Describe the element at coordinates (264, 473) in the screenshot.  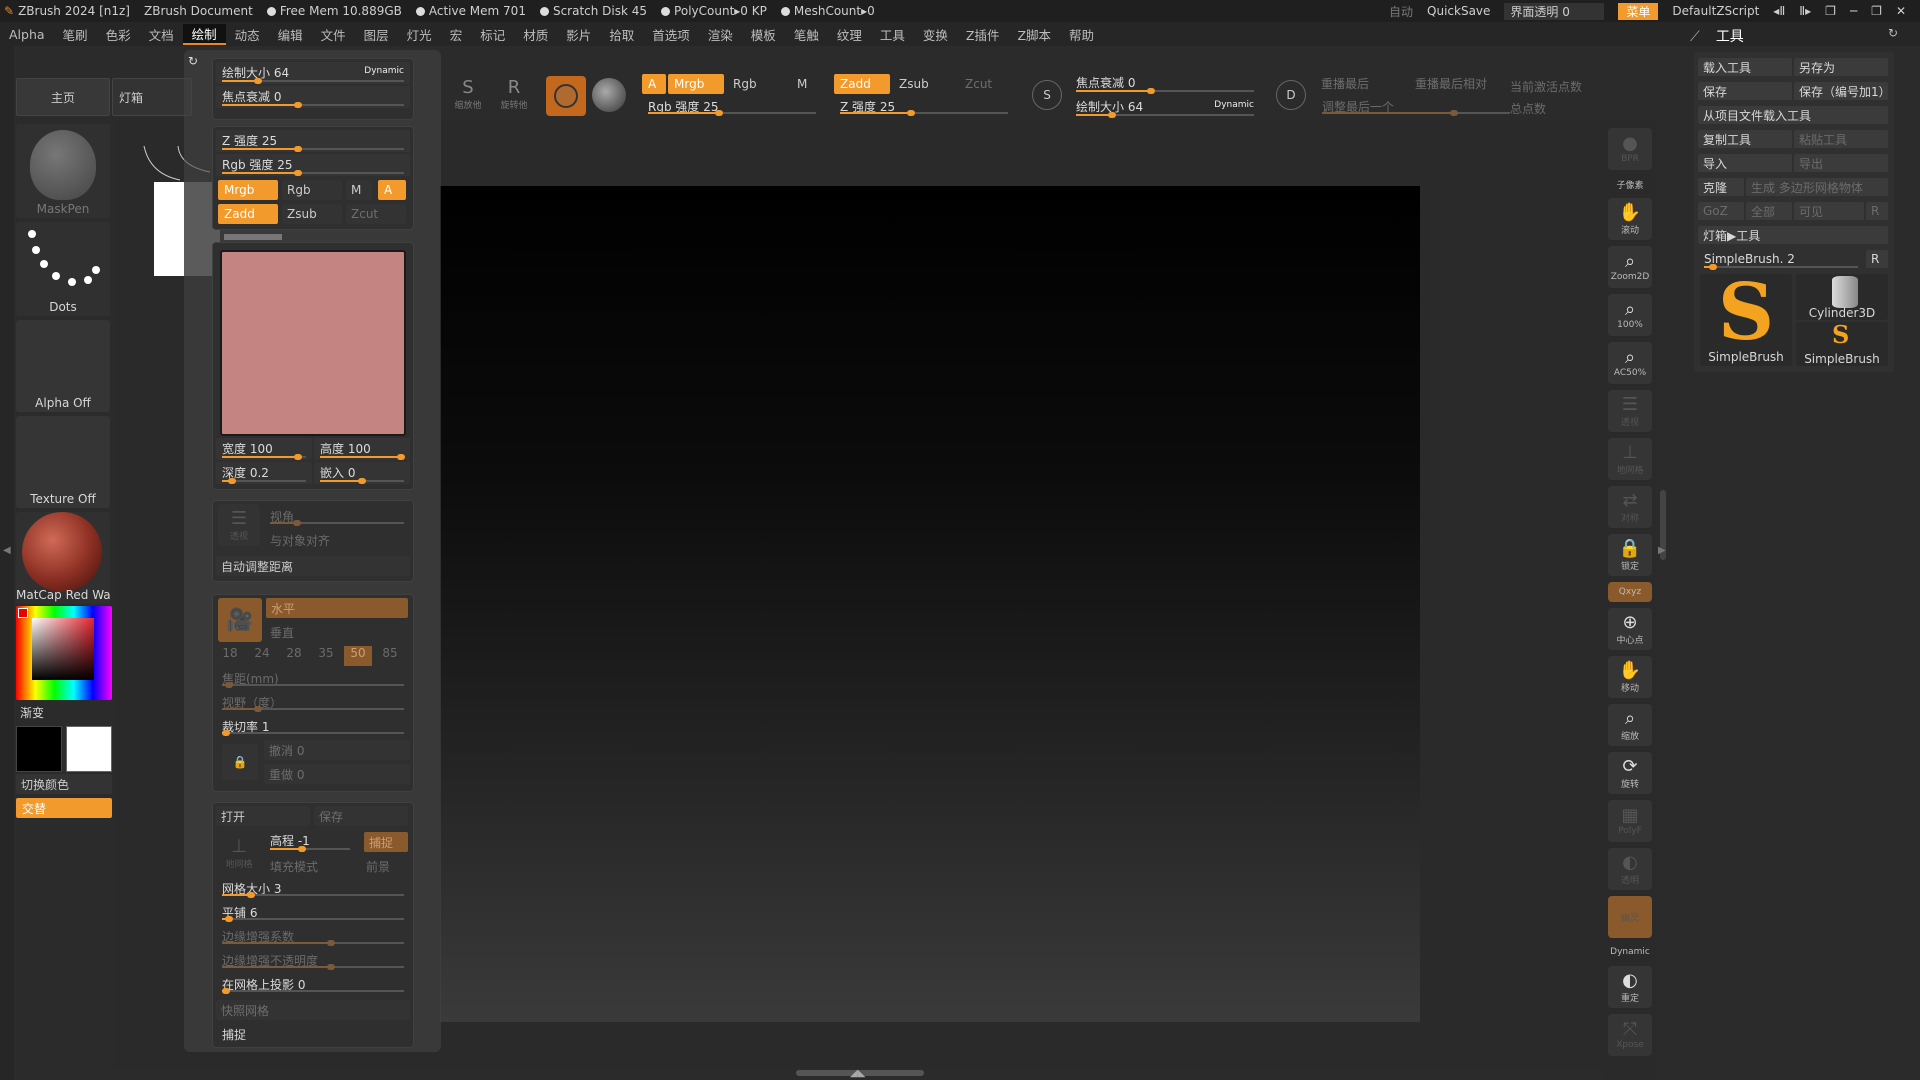
I see `depth-slider: 深度 0.2` at that location.